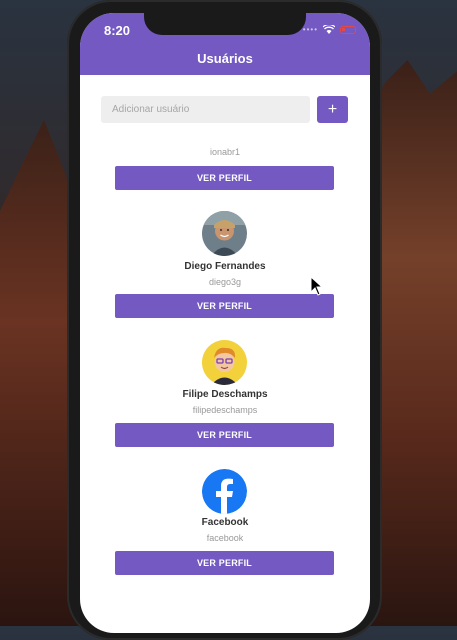 The width and height of the screenshot is (457, 640). What do you see at coordinates (317, 286) in the screenshot?
I see `mouse-cursor-icon` at bounding box center [317, 286].